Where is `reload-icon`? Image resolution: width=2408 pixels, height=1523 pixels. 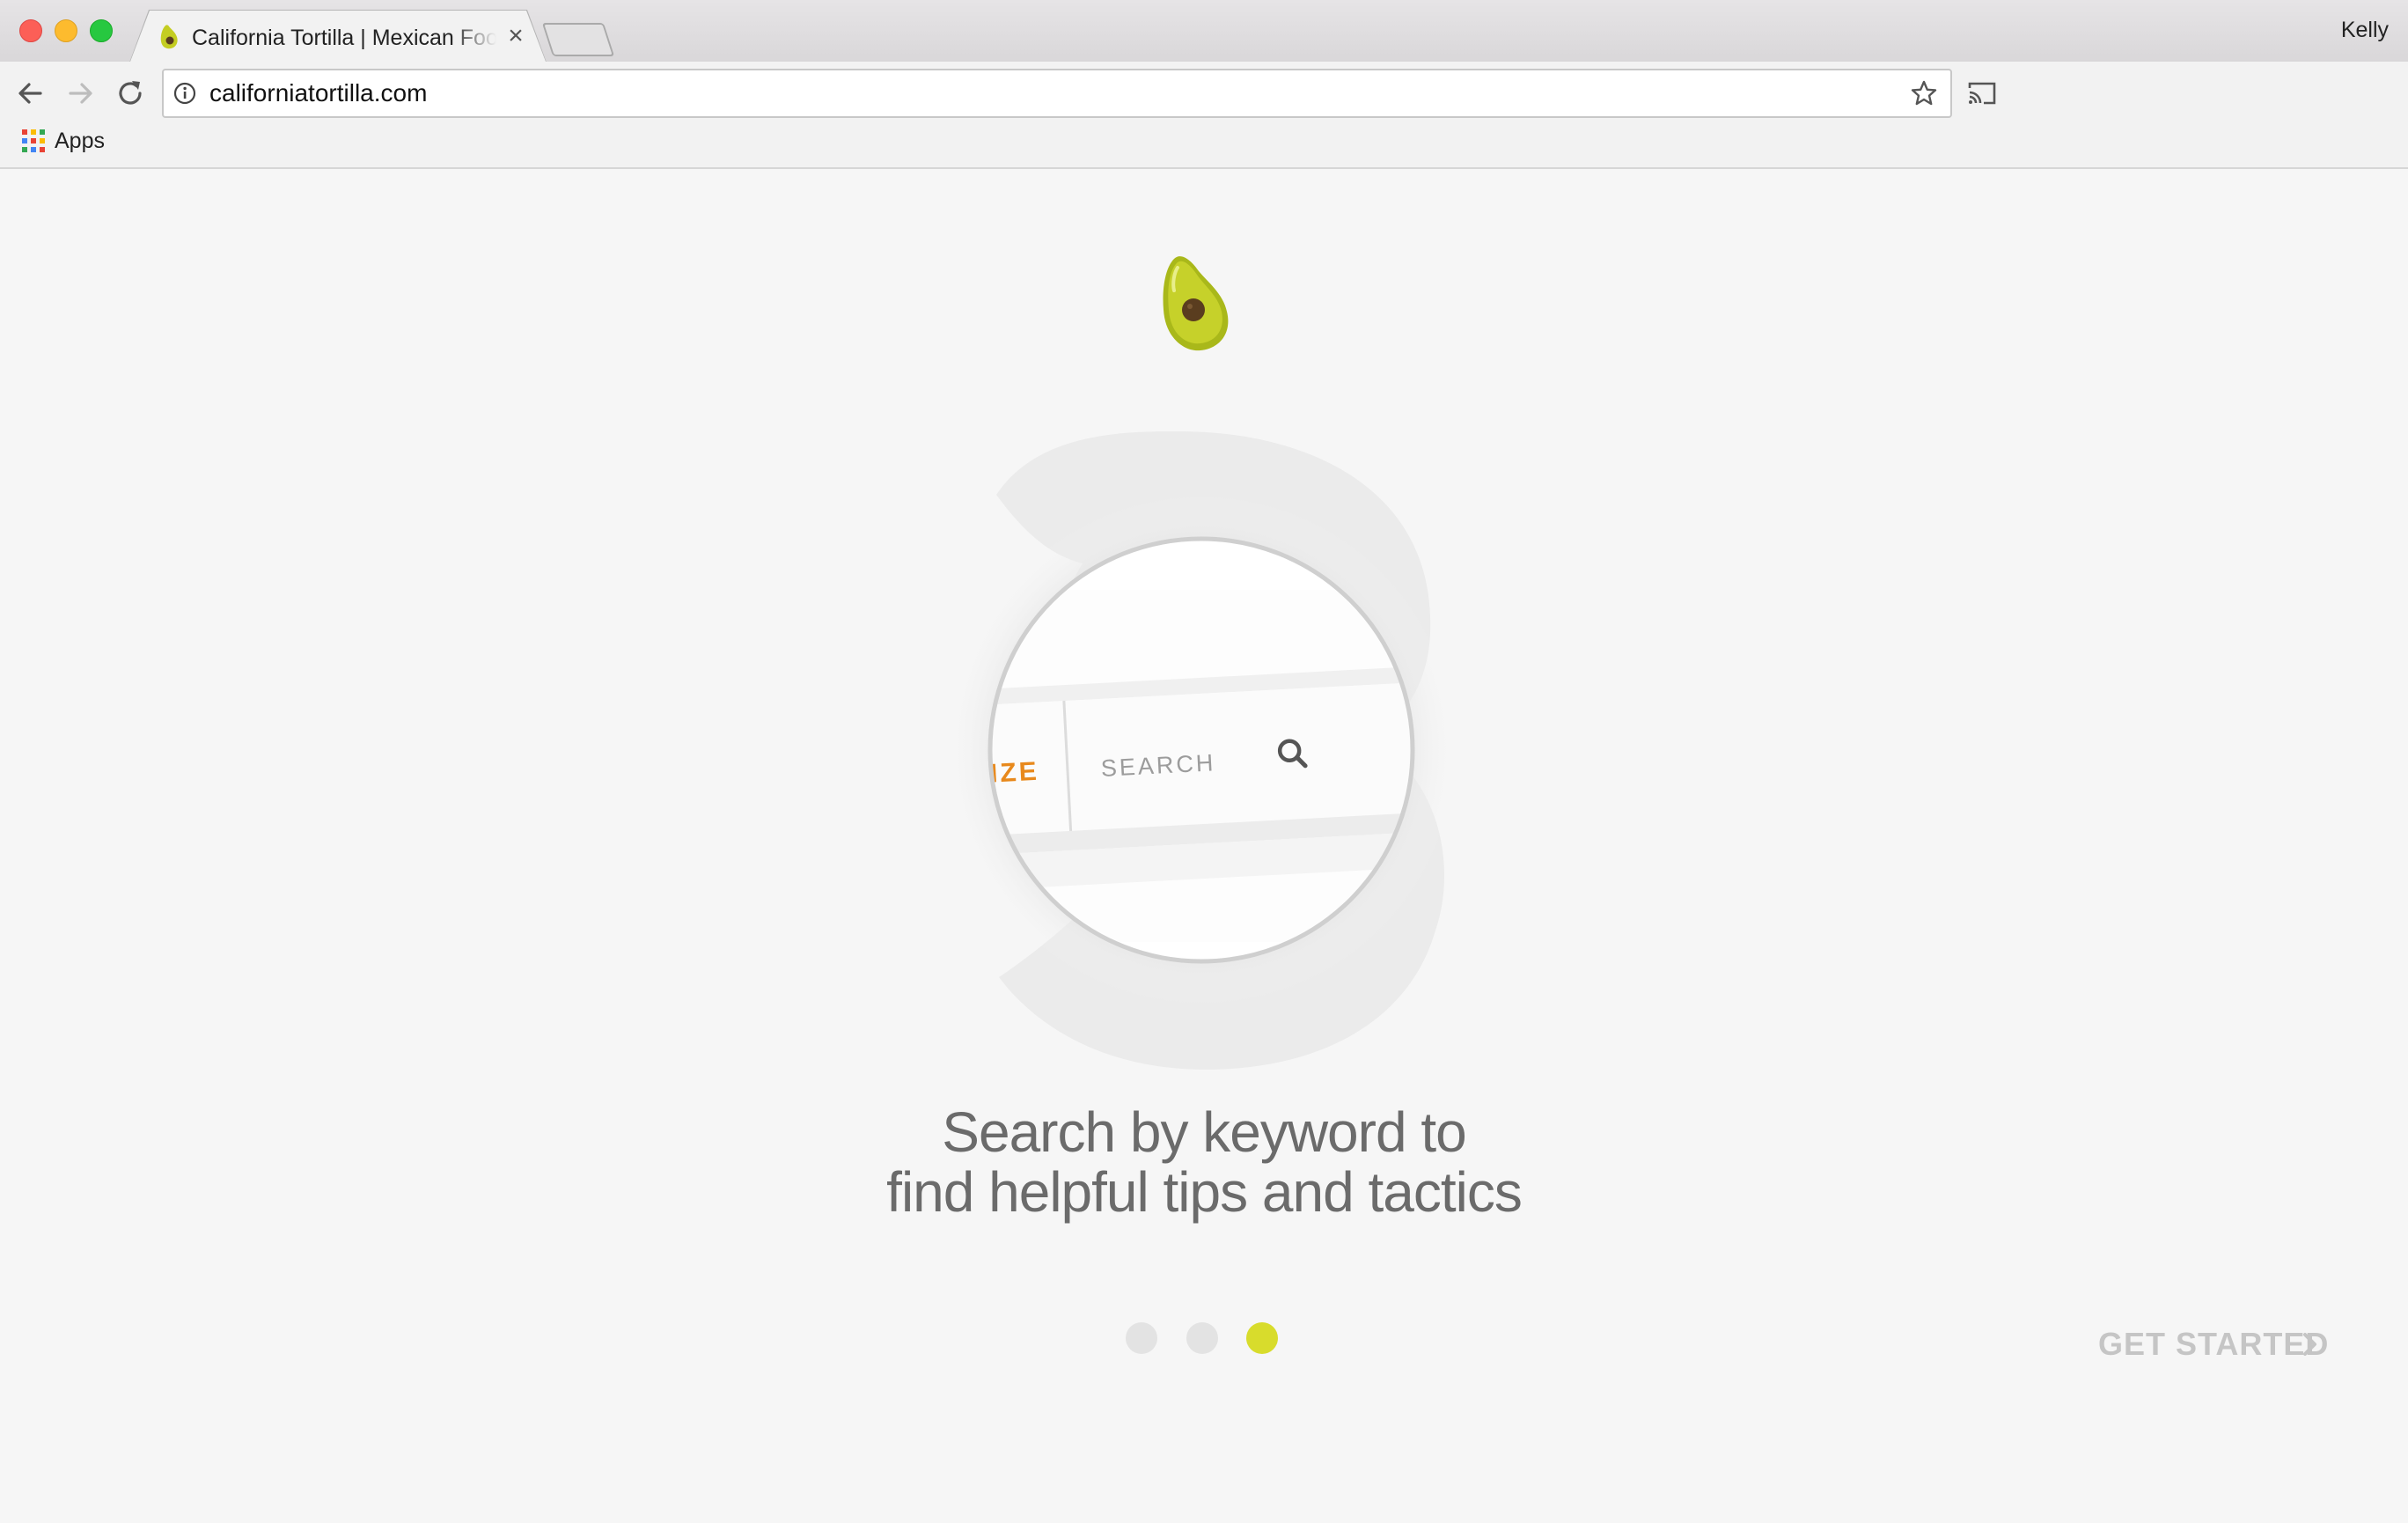 reload-icon is located at coordinates (130, 93).